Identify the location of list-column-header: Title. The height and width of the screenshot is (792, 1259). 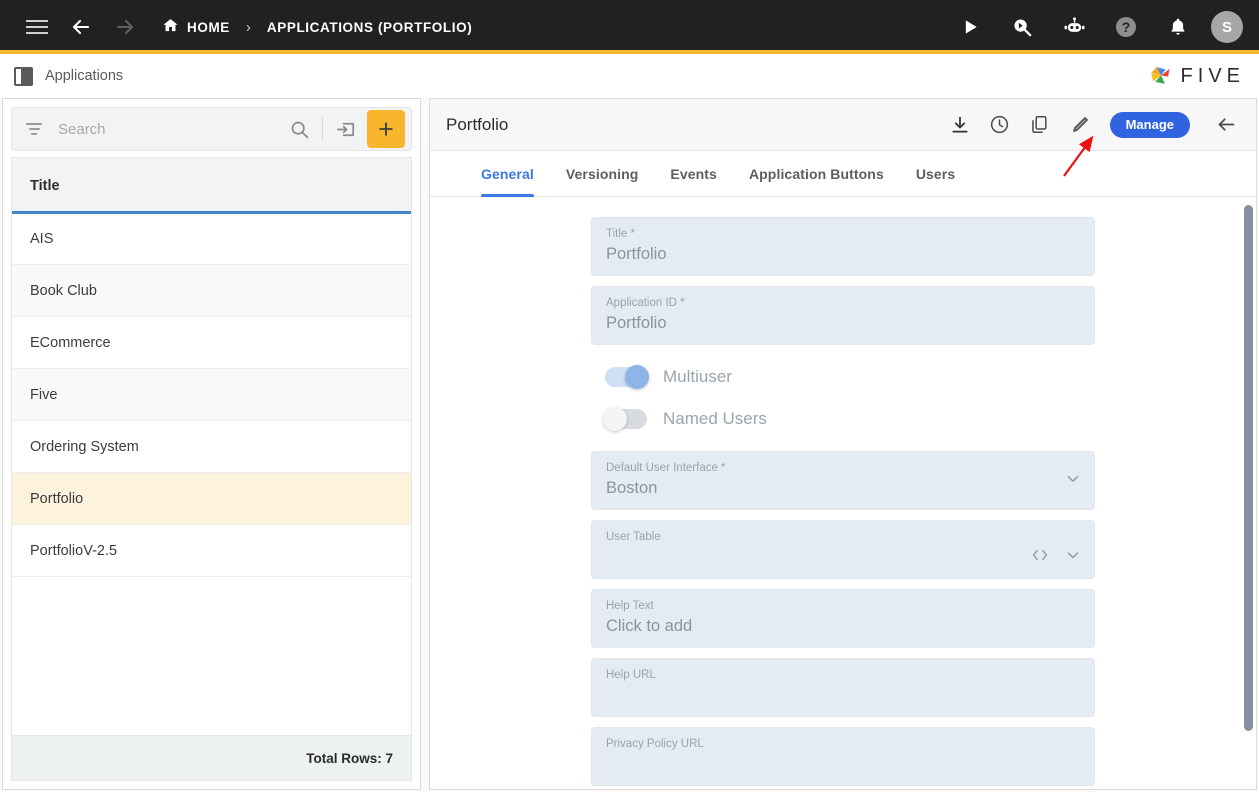
(211, 185).